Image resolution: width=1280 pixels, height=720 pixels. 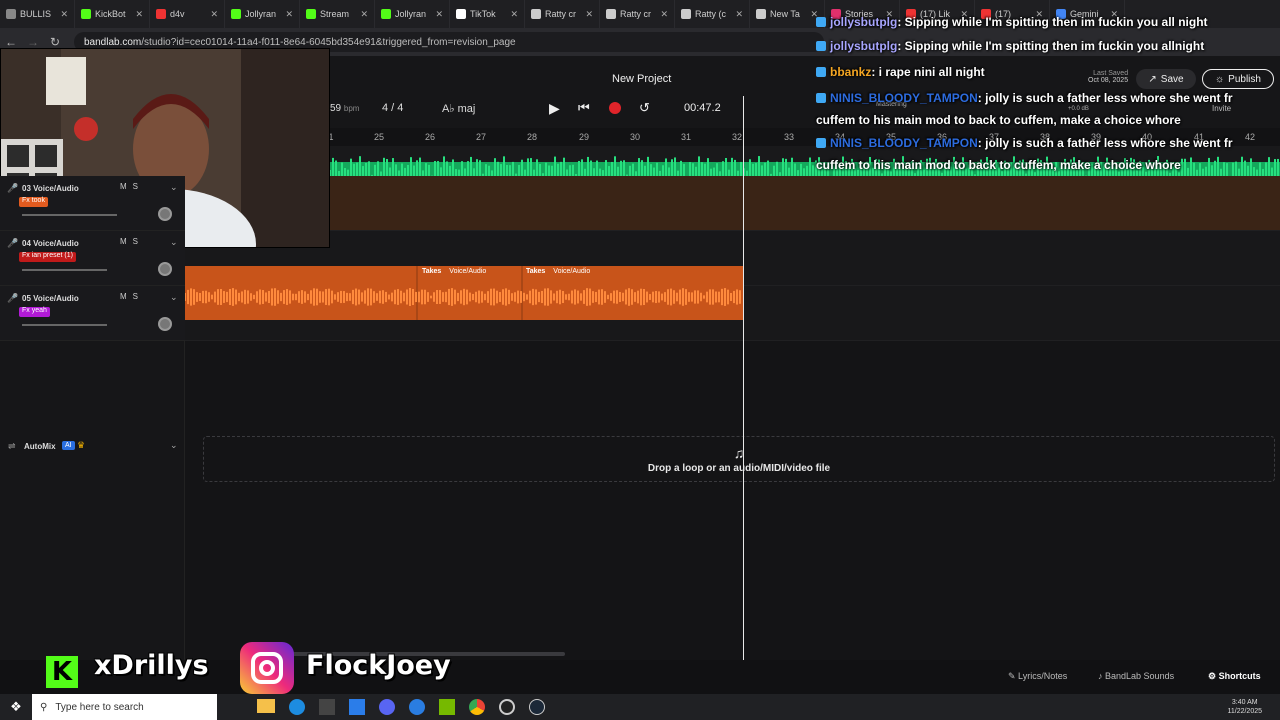 What do you see at coordinates (584, 108) in the screenshot?
I see `skip-back-button: ⏮` at bounding box center [584, 108].